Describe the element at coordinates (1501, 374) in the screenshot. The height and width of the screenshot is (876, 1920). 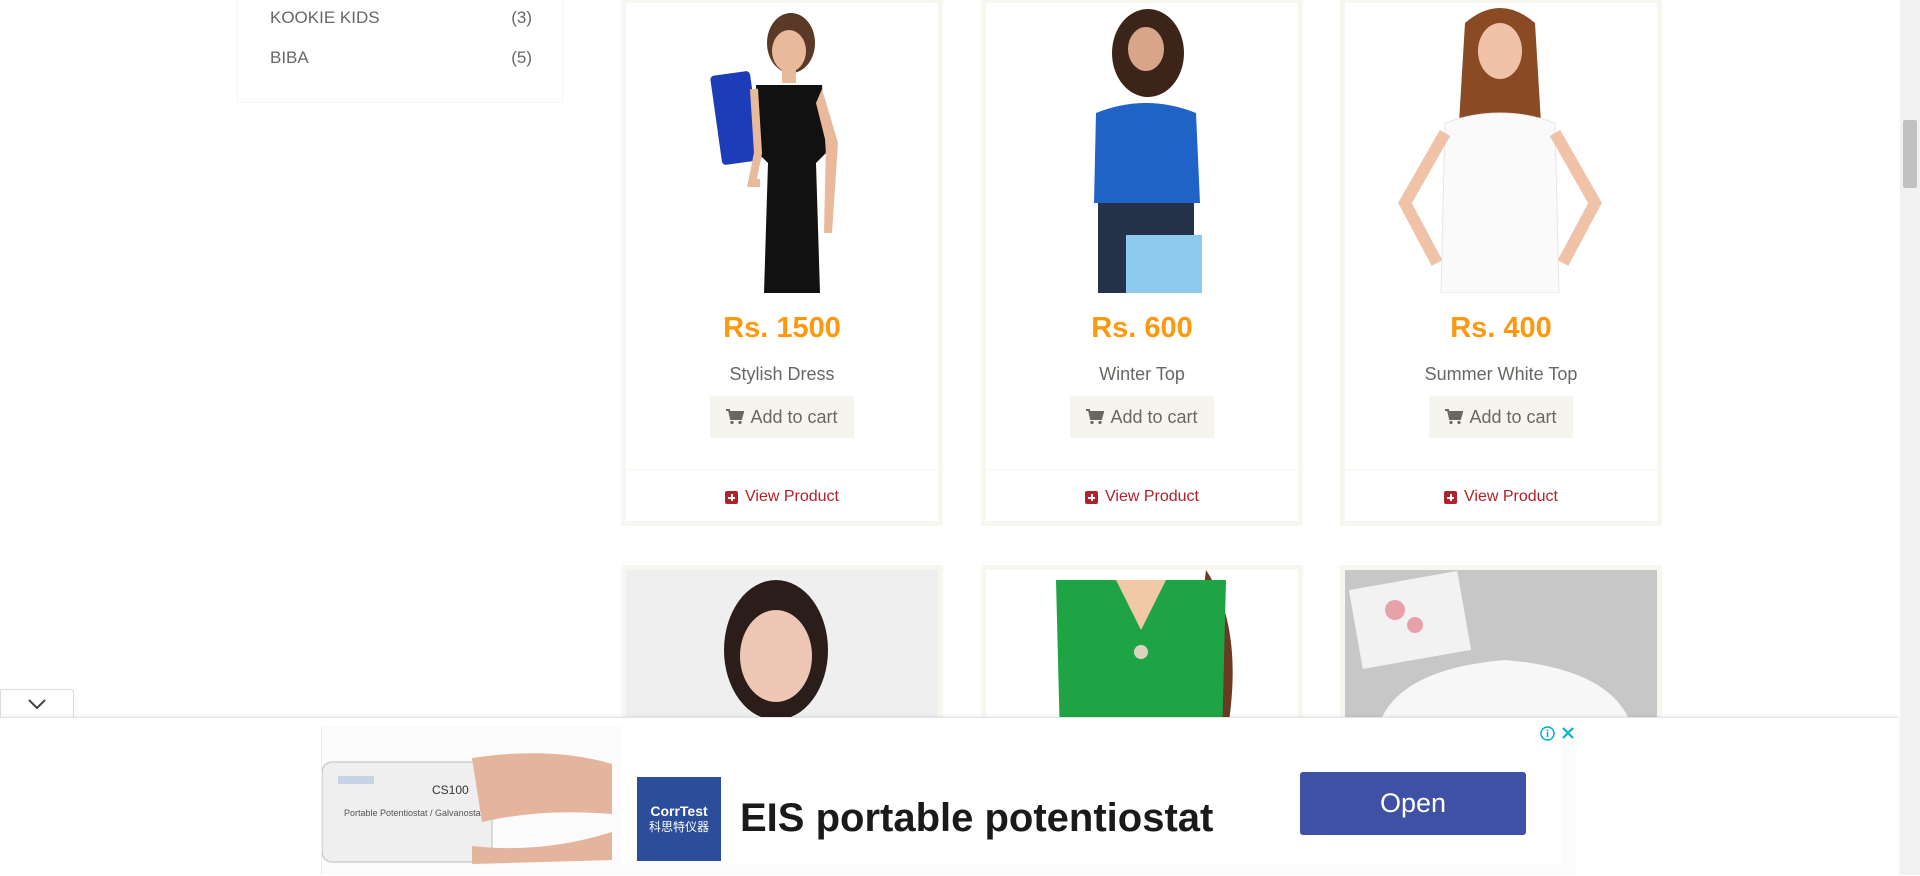
I see `product-name: Summer White Top` at that location.